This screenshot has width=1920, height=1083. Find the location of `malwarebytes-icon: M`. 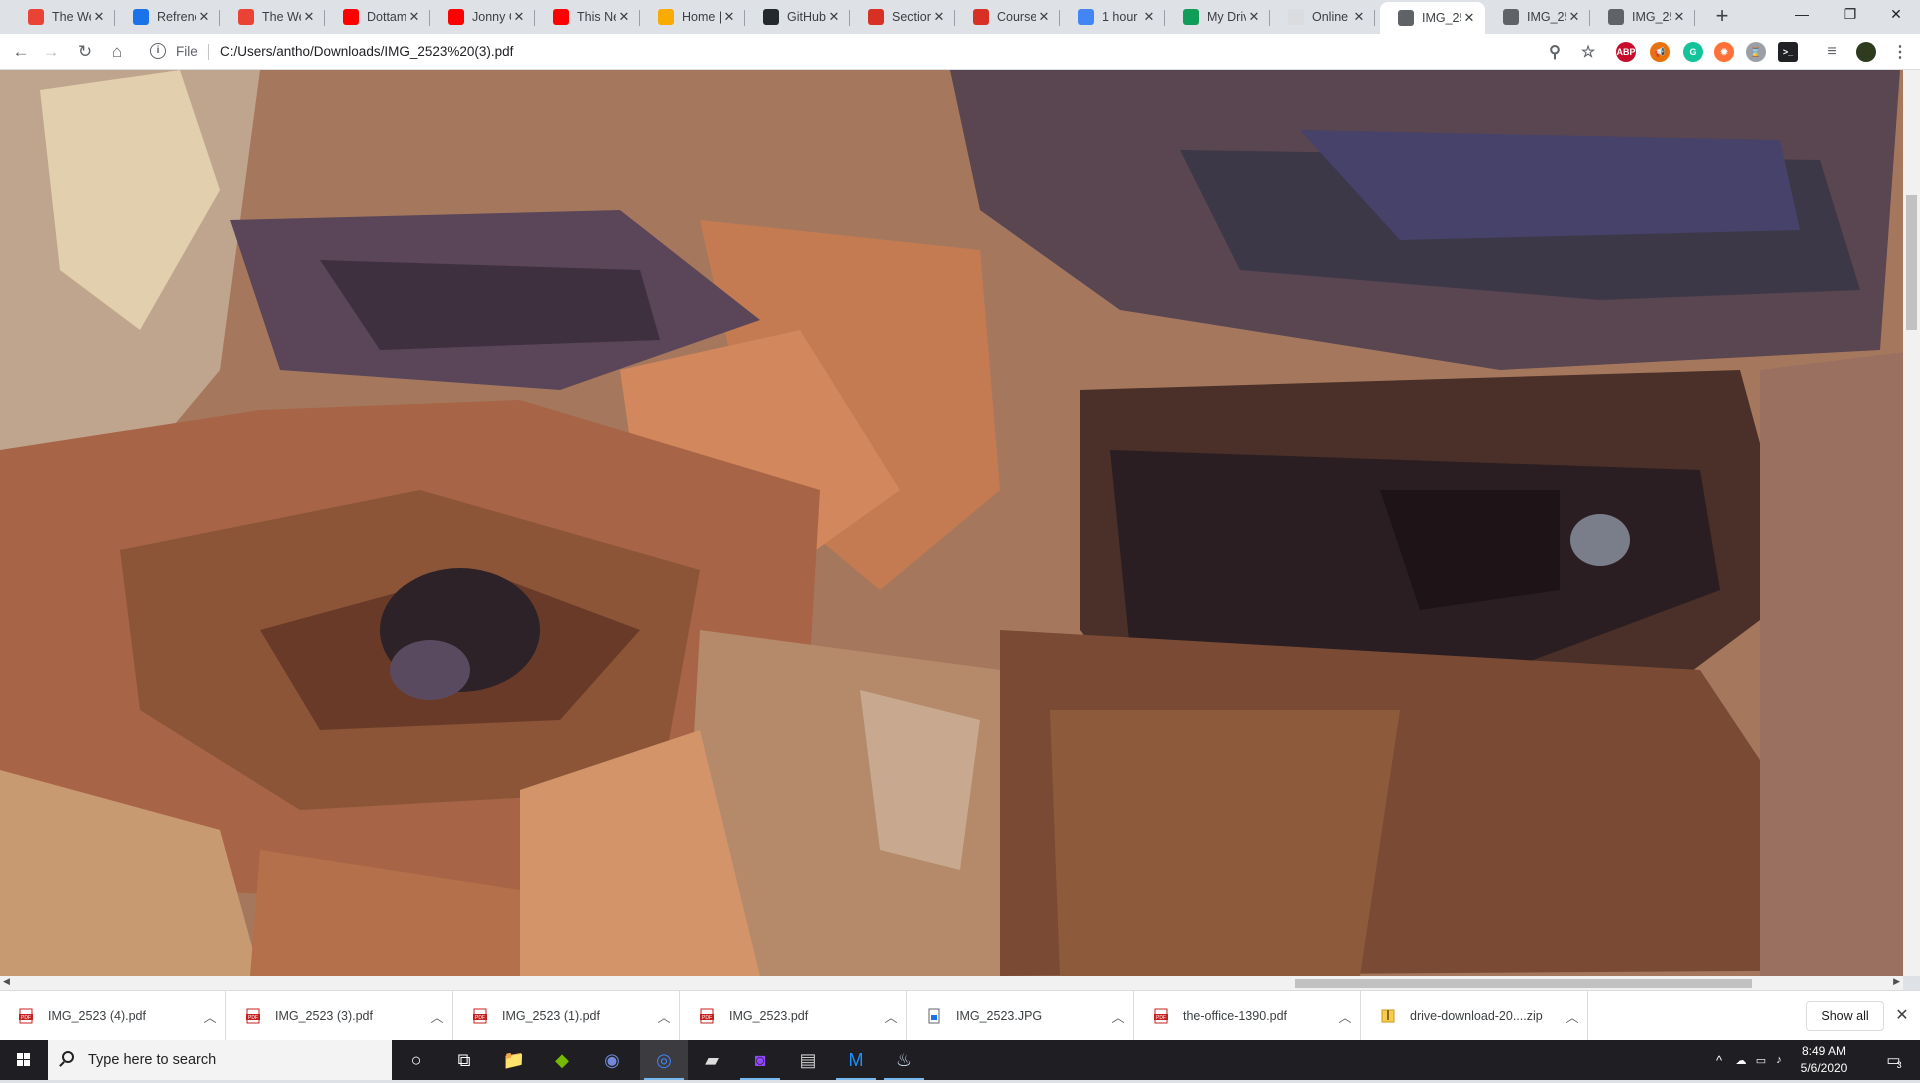

malwarebytes-icon: M is located at coordinates (856, 1060).